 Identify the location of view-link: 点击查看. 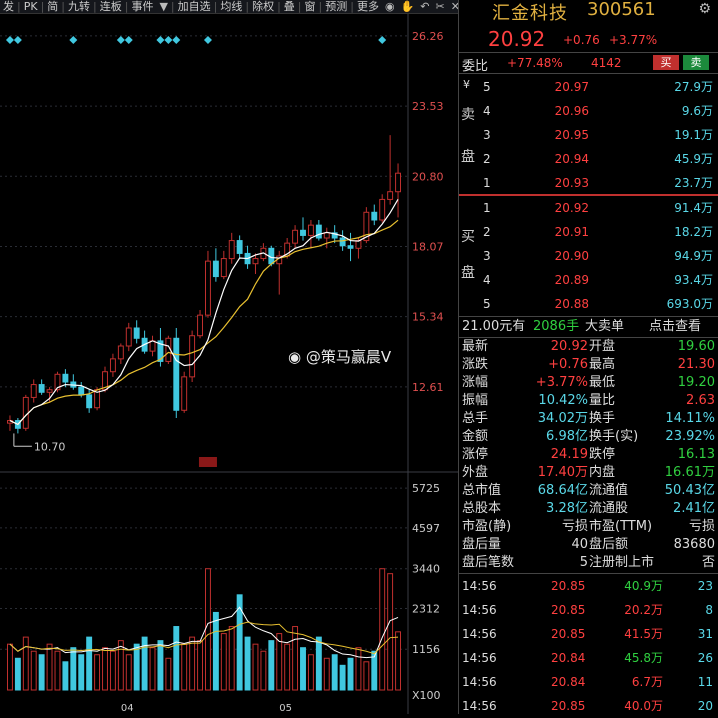
(675, 327).